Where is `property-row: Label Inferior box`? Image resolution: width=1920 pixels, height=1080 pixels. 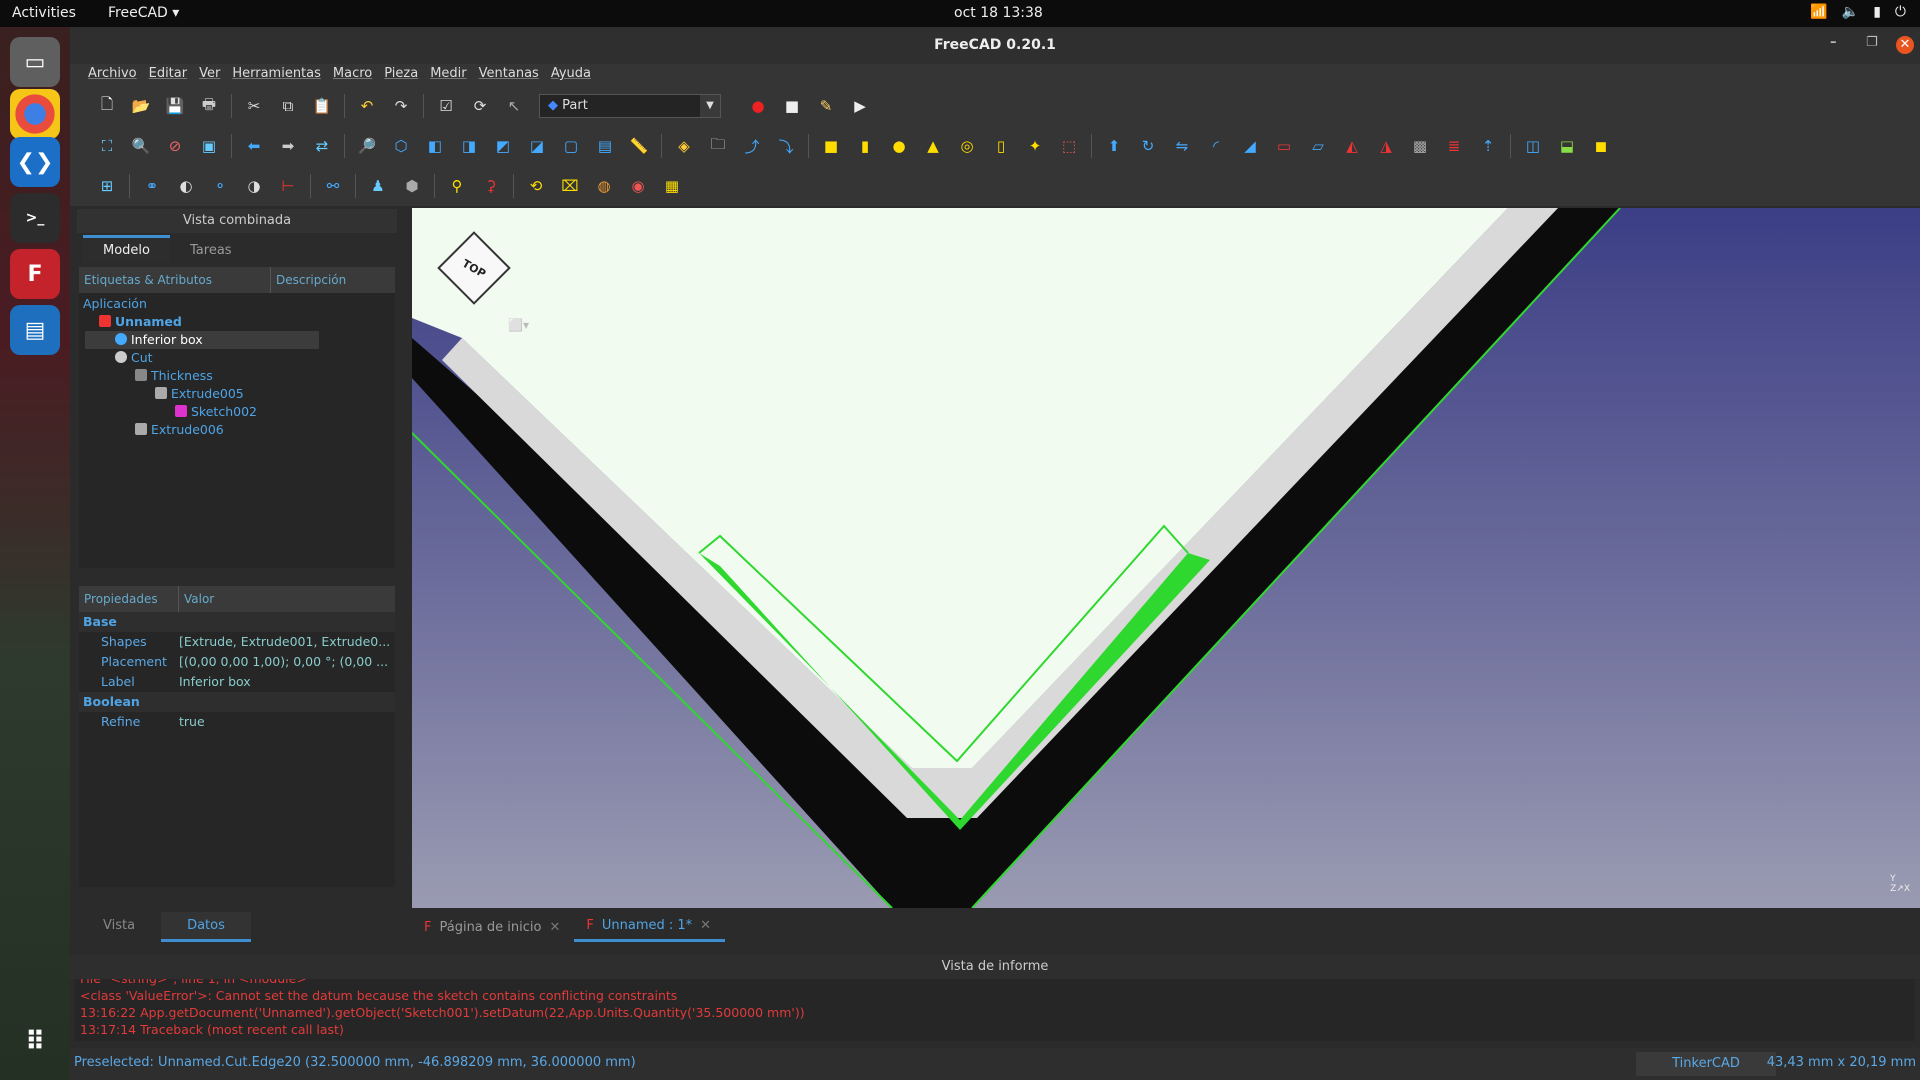
property-row: Label Inferior box is located at coordinates (237, 682).